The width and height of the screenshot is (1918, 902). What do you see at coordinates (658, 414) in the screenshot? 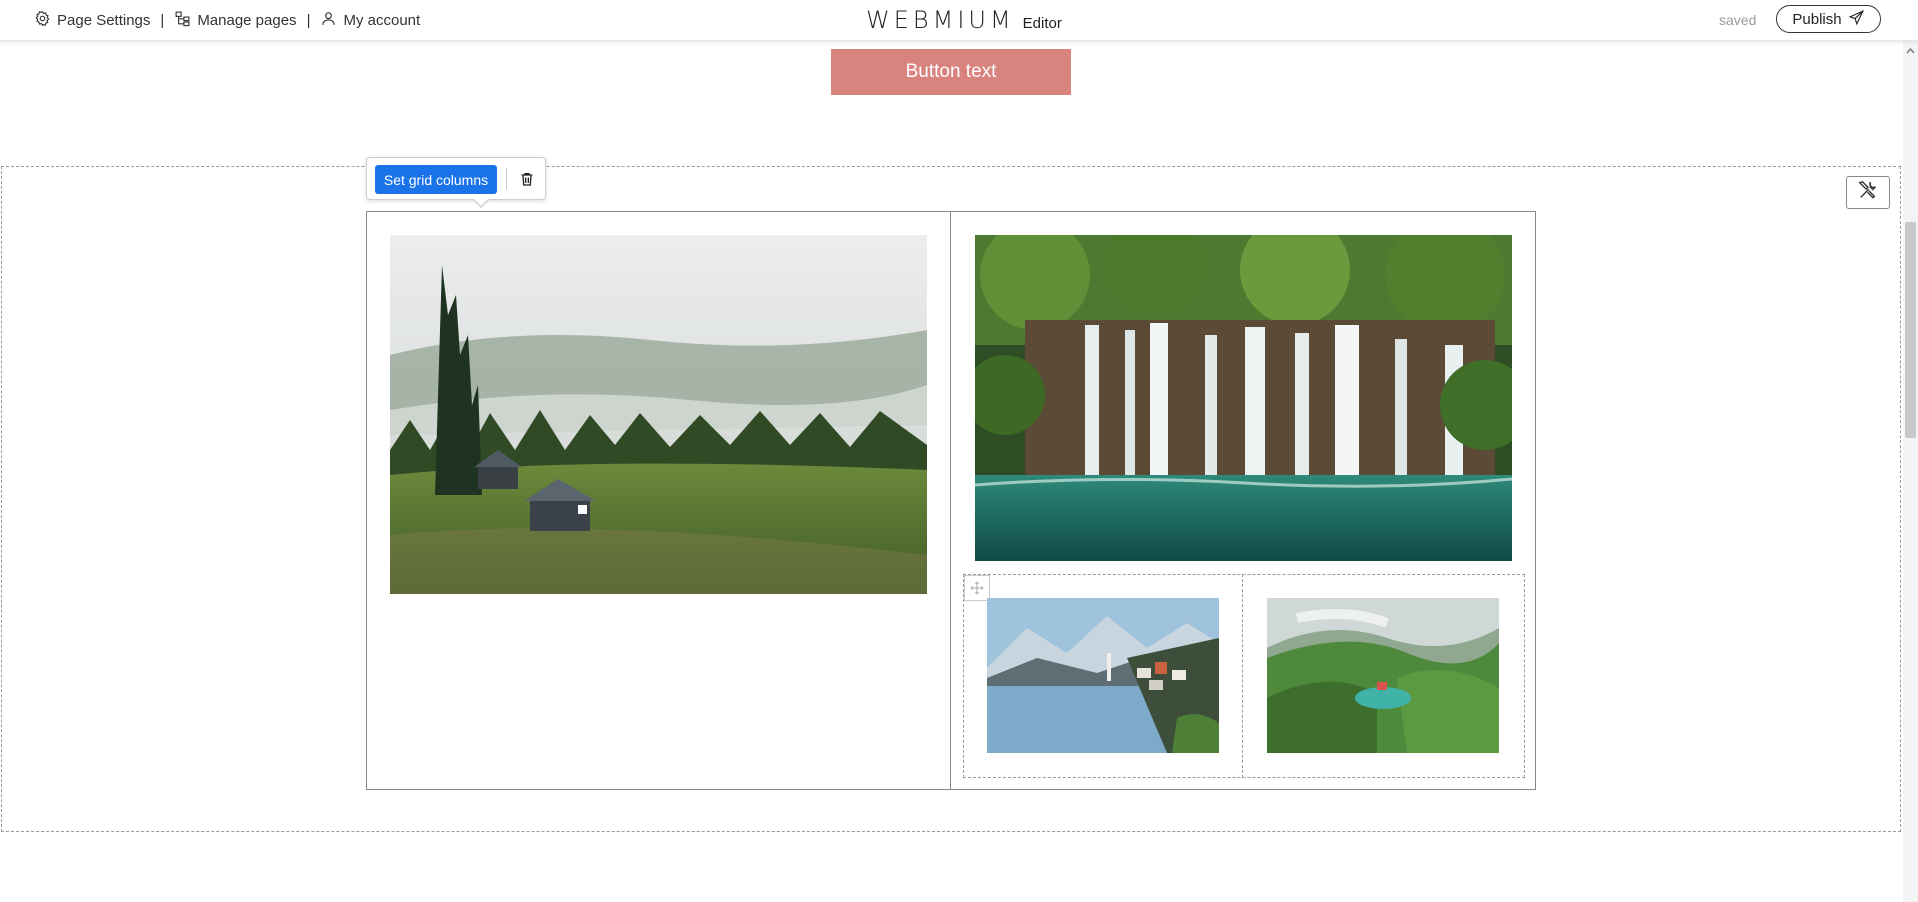
I see `forest-cabin-image` at bounding box center [658, 414].